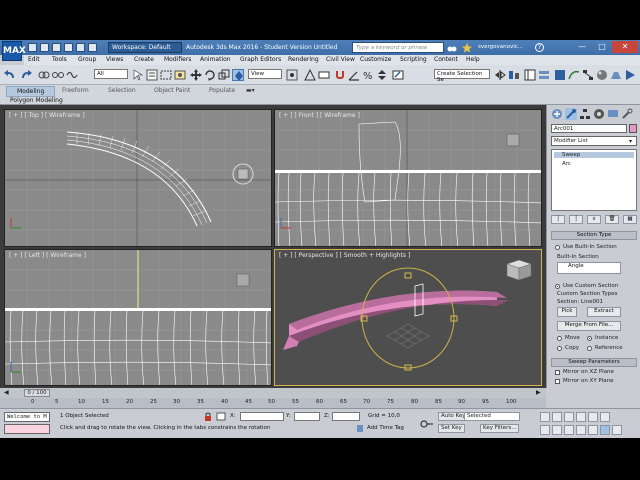  Describe the element at coordinates (612, 219) in the screenshot. I see `remove-modifier-button: 🗑` at that location.